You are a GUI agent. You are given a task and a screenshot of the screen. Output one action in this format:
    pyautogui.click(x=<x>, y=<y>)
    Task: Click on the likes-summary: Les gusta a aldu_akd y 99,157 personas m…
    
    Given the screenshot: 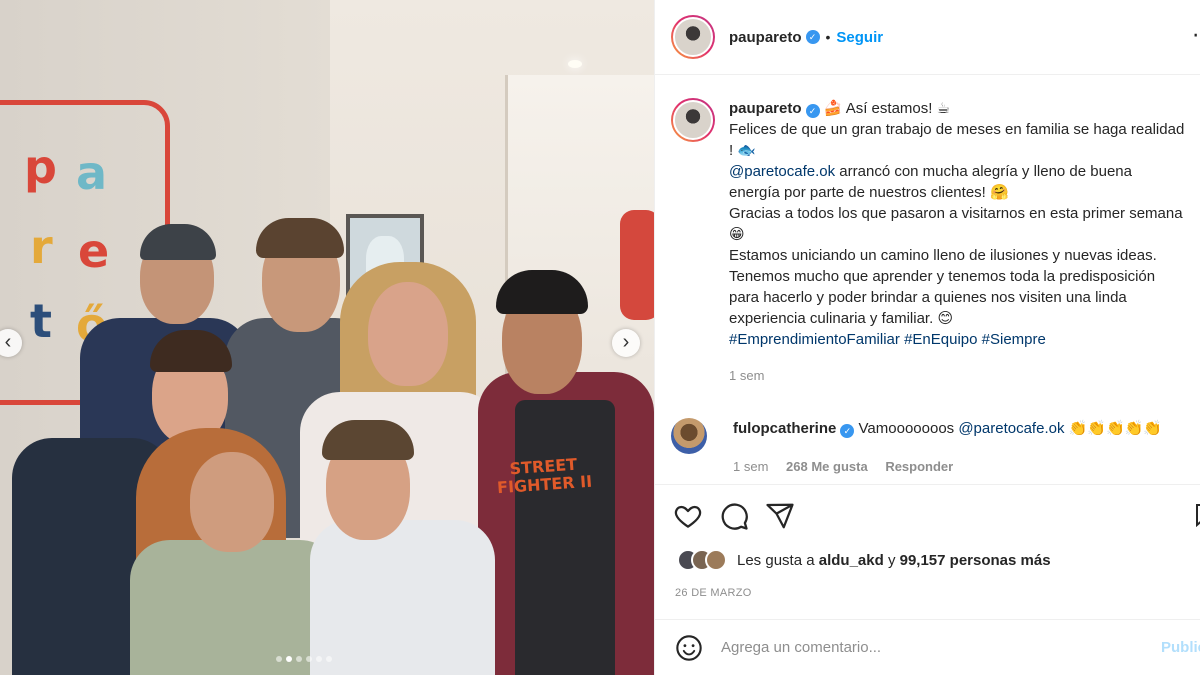 What is the action you would take?
    pyautogui.click(x=864, y=560)
    